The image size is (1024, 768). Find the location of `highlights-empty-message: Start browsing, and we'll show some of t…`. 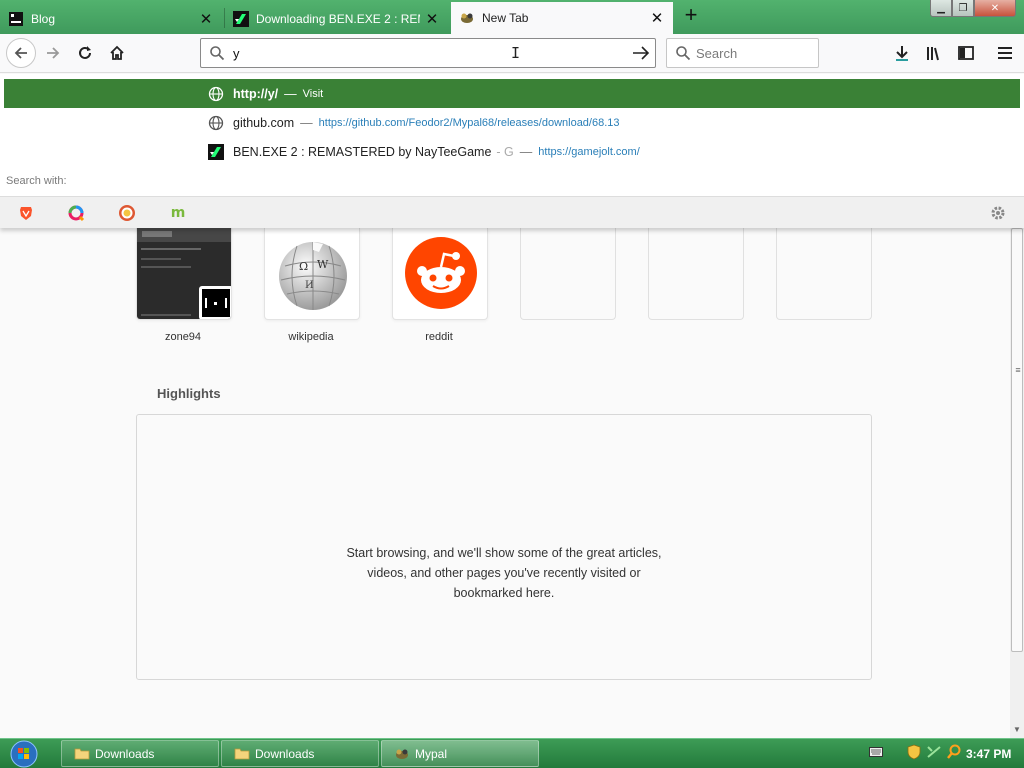

highlights-empty-message: Start browsing, and we'll show some of t… is located at coordinates (504, 573).